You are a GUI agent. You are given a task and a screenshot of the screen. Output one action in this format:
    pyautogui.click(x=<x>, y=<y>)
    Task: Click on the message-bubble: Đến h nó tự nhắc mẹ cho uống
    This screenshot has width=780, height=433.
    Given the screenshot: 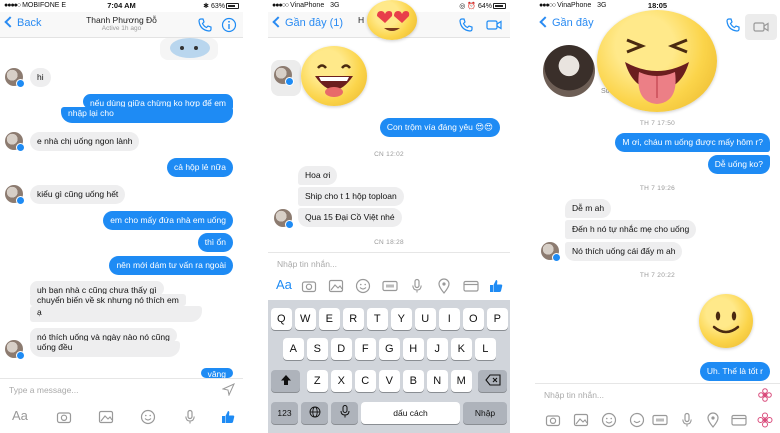 What is the action you would take?
    pyautogui.click(x=631, y=229)
    